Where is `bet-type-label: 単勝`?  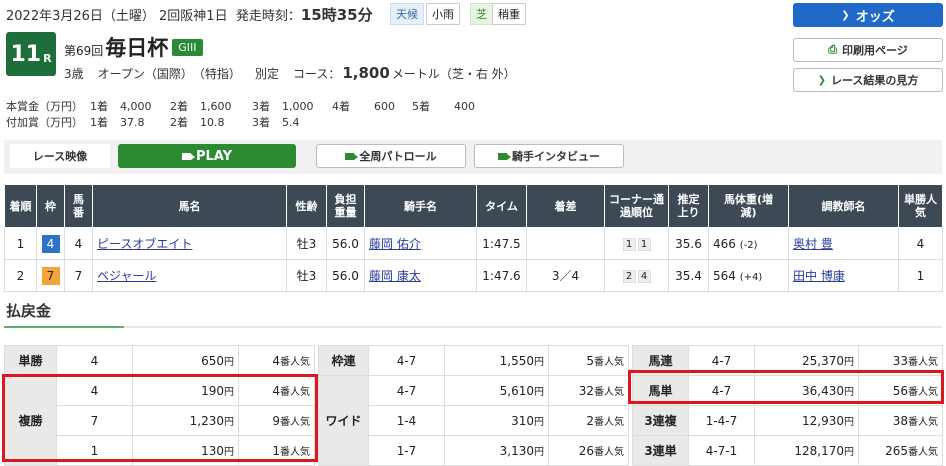
bet-type-label: 単勝 is located at coordinates (30, 360).